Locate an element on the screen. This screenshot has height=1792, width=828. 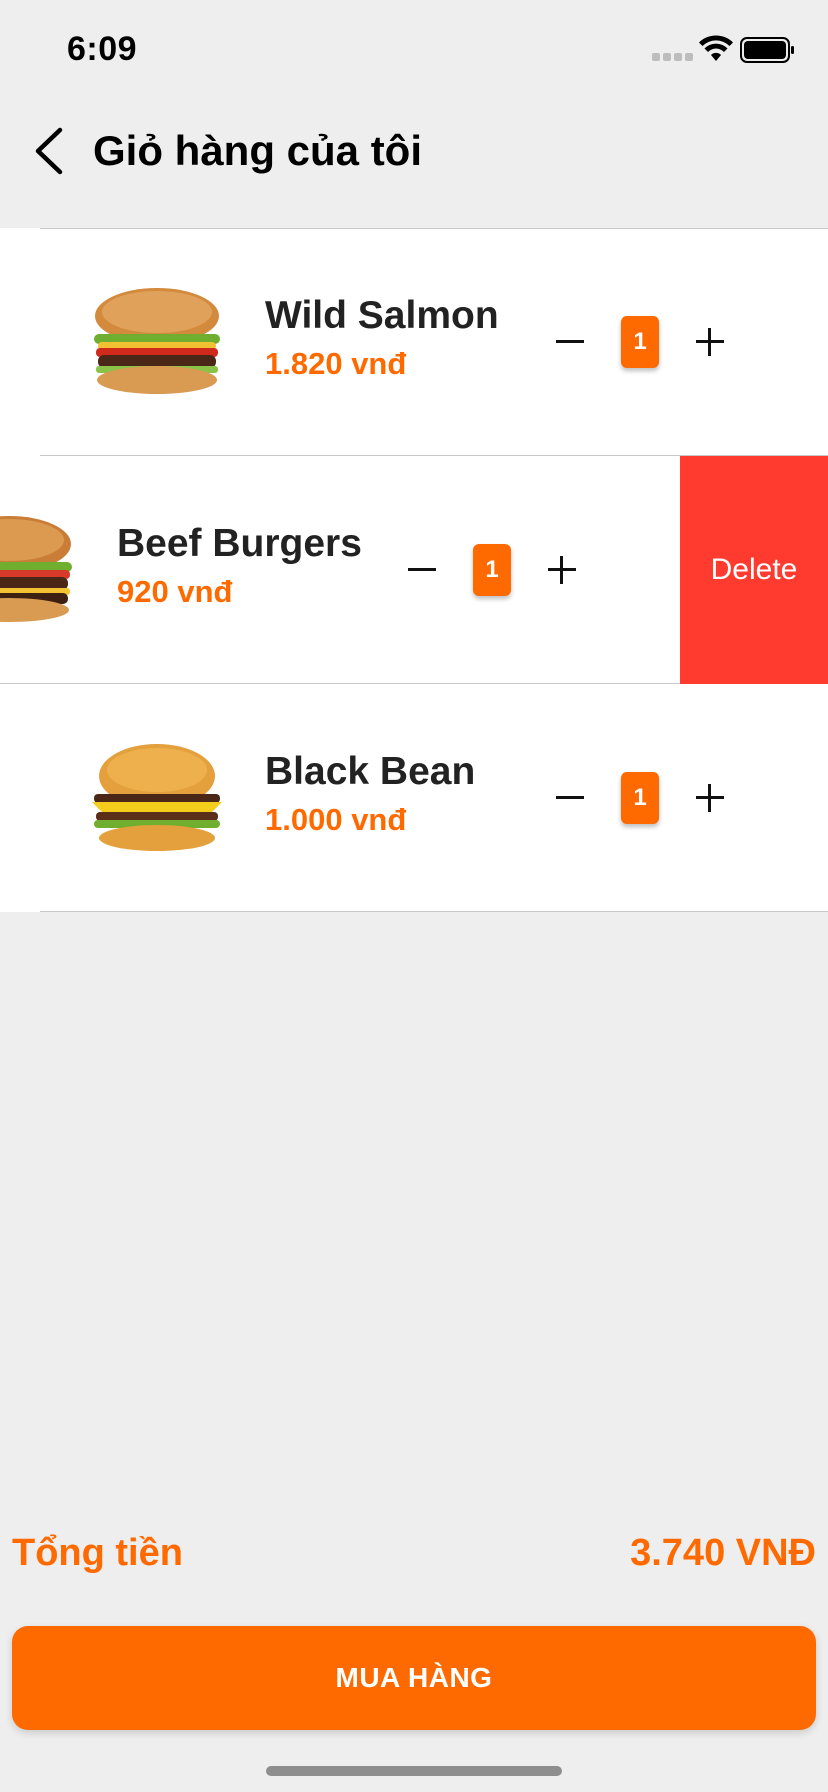
cart-item-row: Black Bean 1.000 vnđ 1 is located at coordinates (414, 798).